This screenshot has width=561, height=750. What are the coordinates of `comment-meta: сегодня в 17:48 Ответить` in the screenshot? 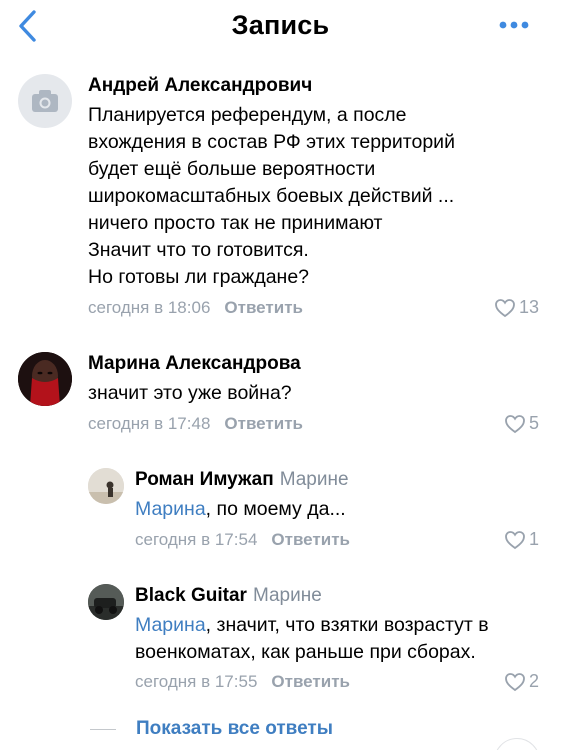 It's located at (195, 424).